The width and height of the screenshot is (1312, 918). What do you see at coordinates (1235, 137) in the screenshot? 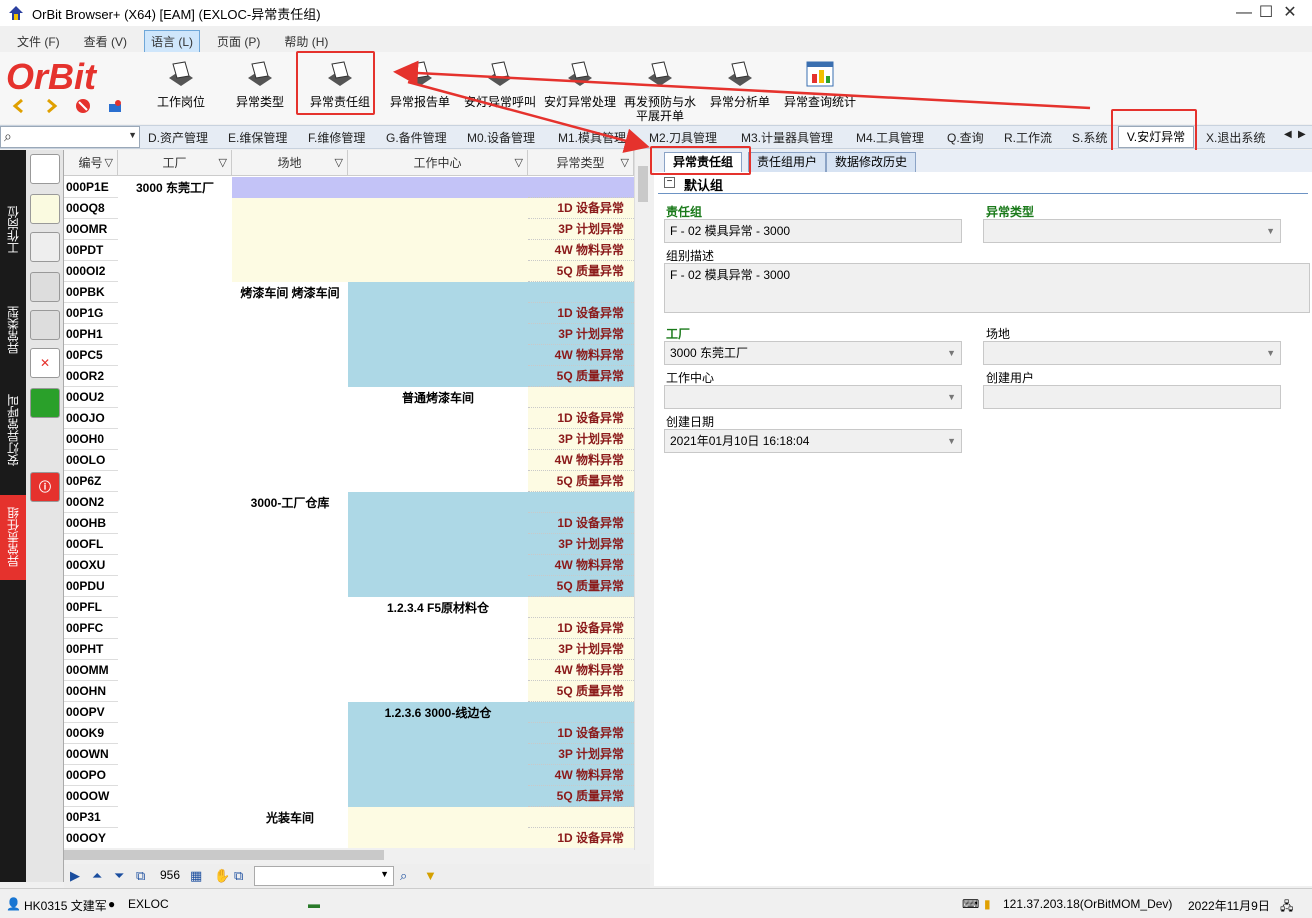
I see `module-exit: X.退出系统` at bounding box center [1235, 137].